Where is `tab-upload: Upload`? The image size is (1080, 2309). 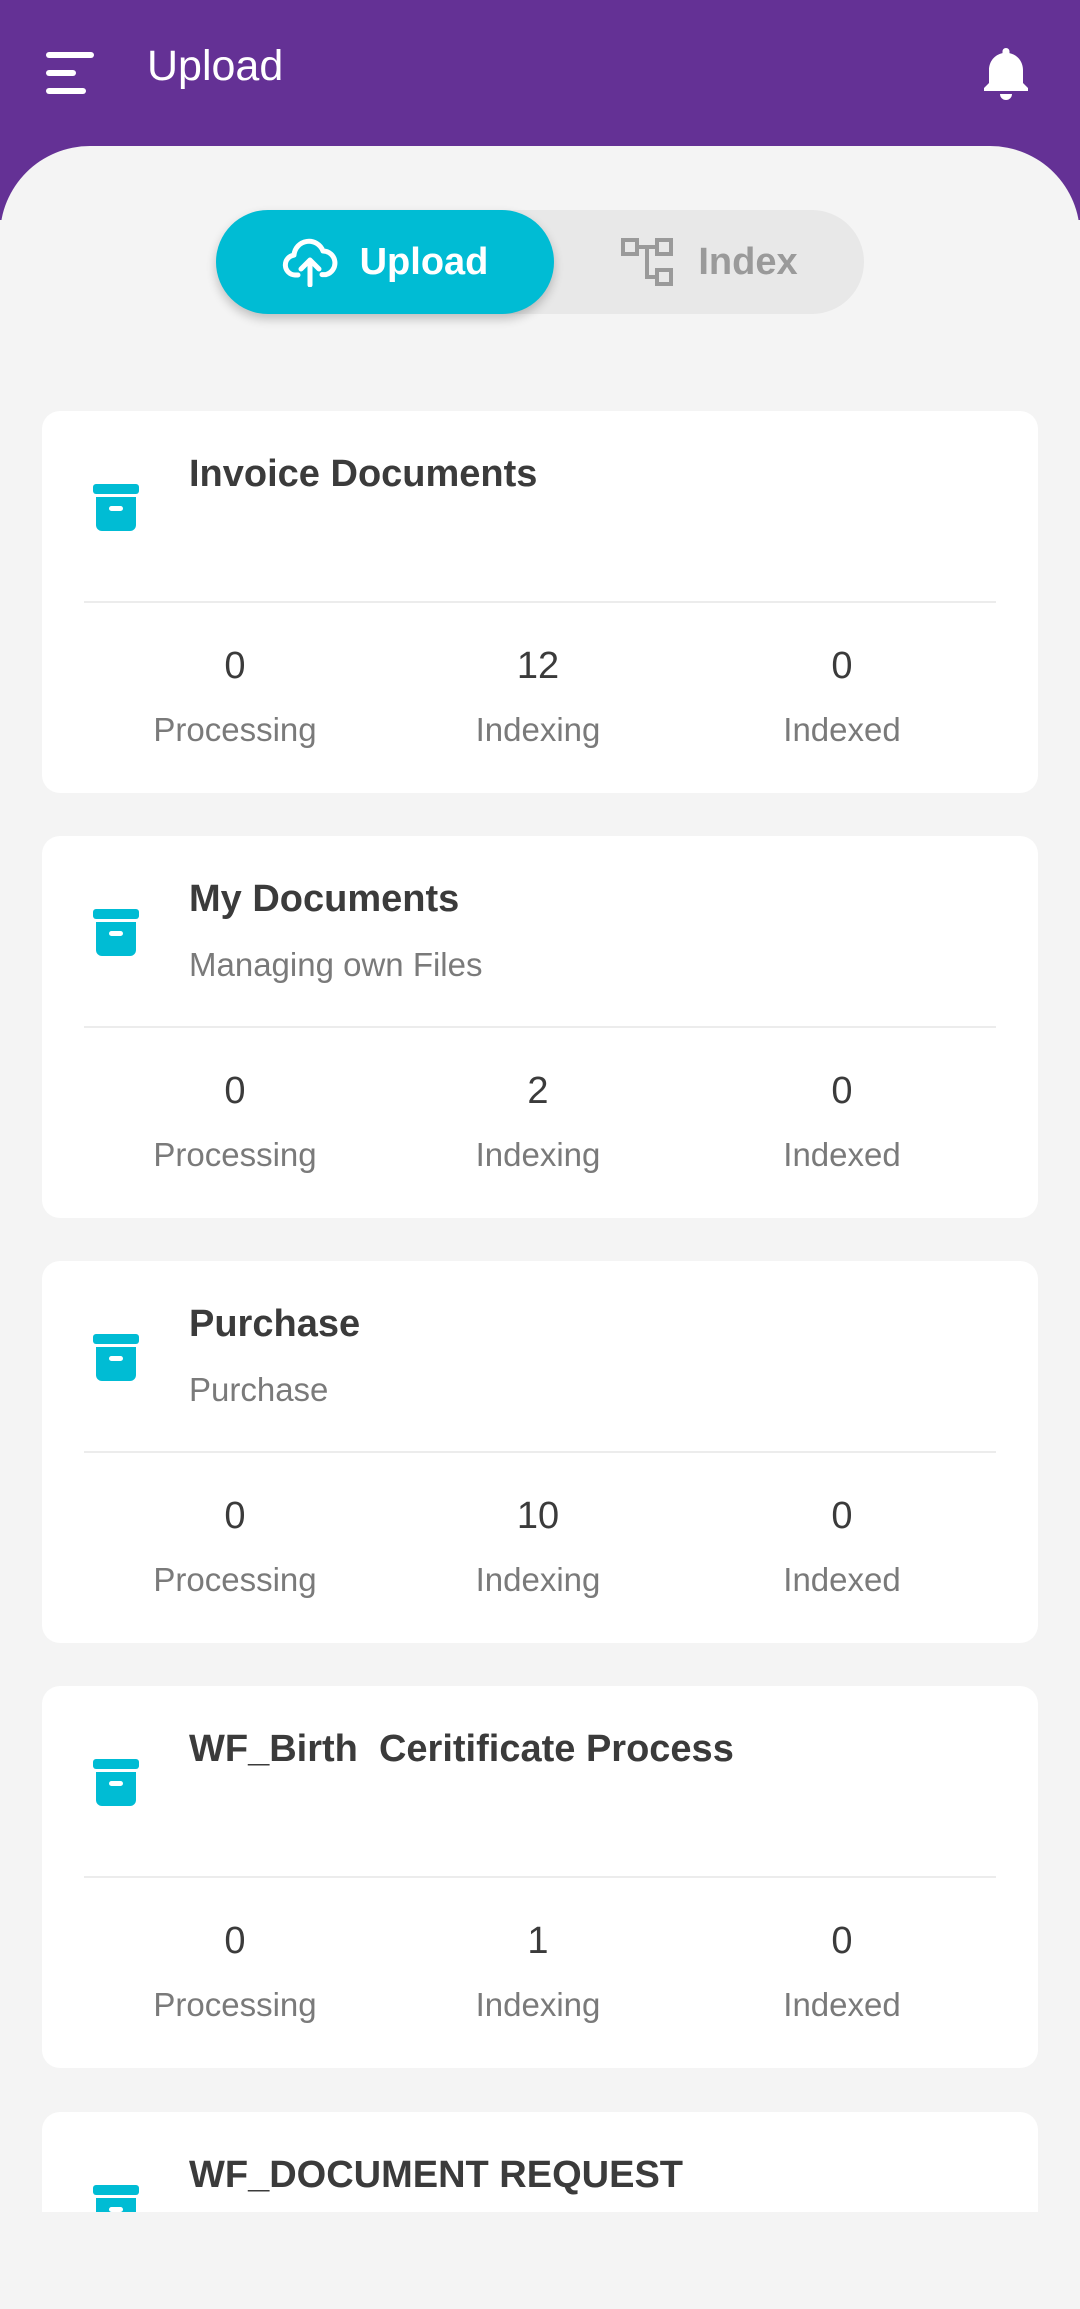 tab-upload: Upload is located at coordinates (385, 262).